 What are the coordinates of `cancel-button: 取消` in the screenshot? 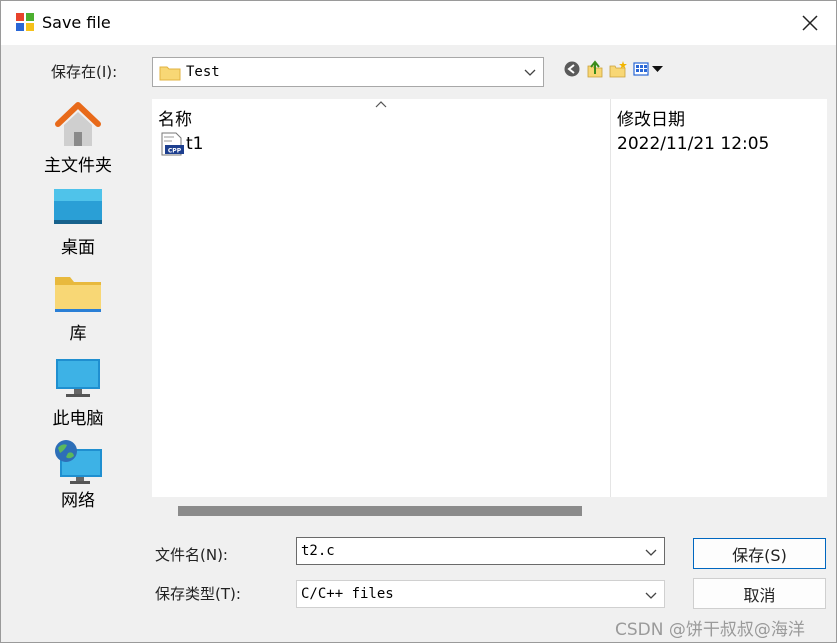 It's located at (759, 593).